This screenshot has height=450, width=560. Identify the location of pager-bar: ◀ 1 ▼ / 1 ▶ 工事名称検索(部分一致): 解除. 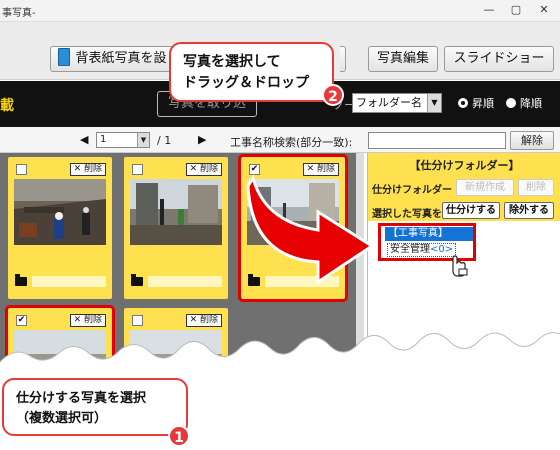
(280, 140).